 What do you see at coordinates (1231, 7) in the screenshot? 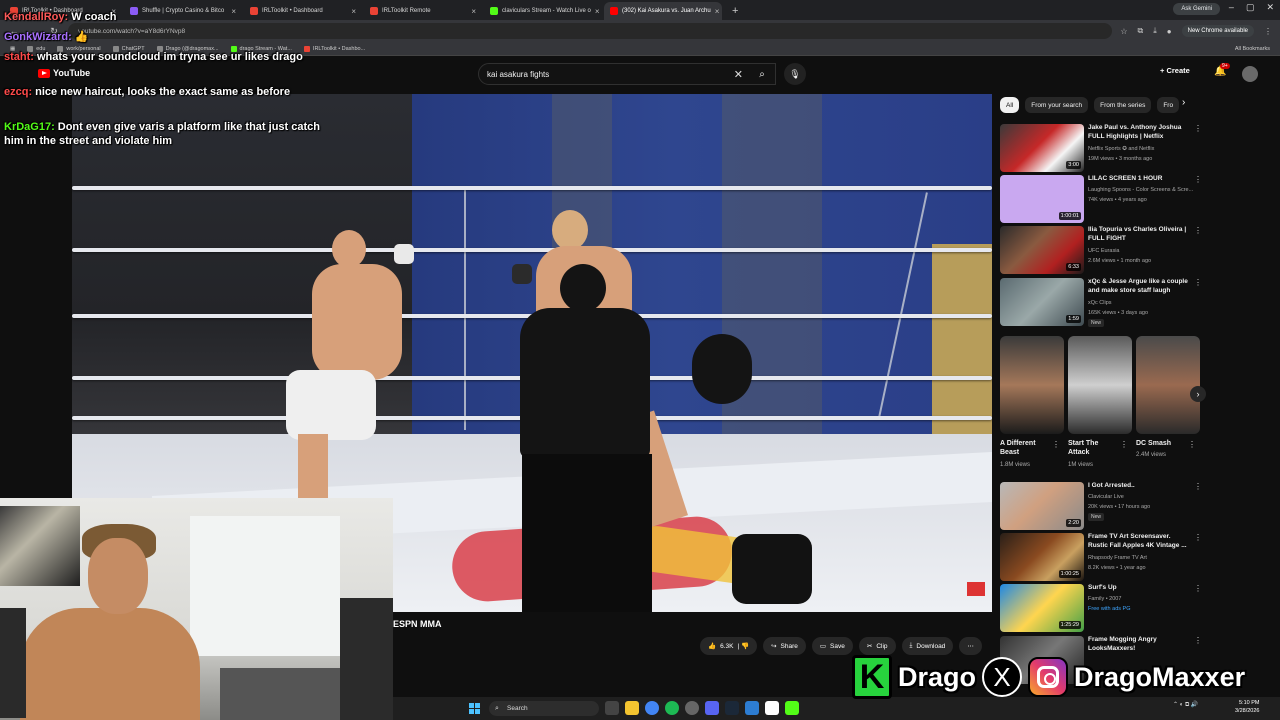
I see `minimize-icon: –` at bounding box center [1231, 7].